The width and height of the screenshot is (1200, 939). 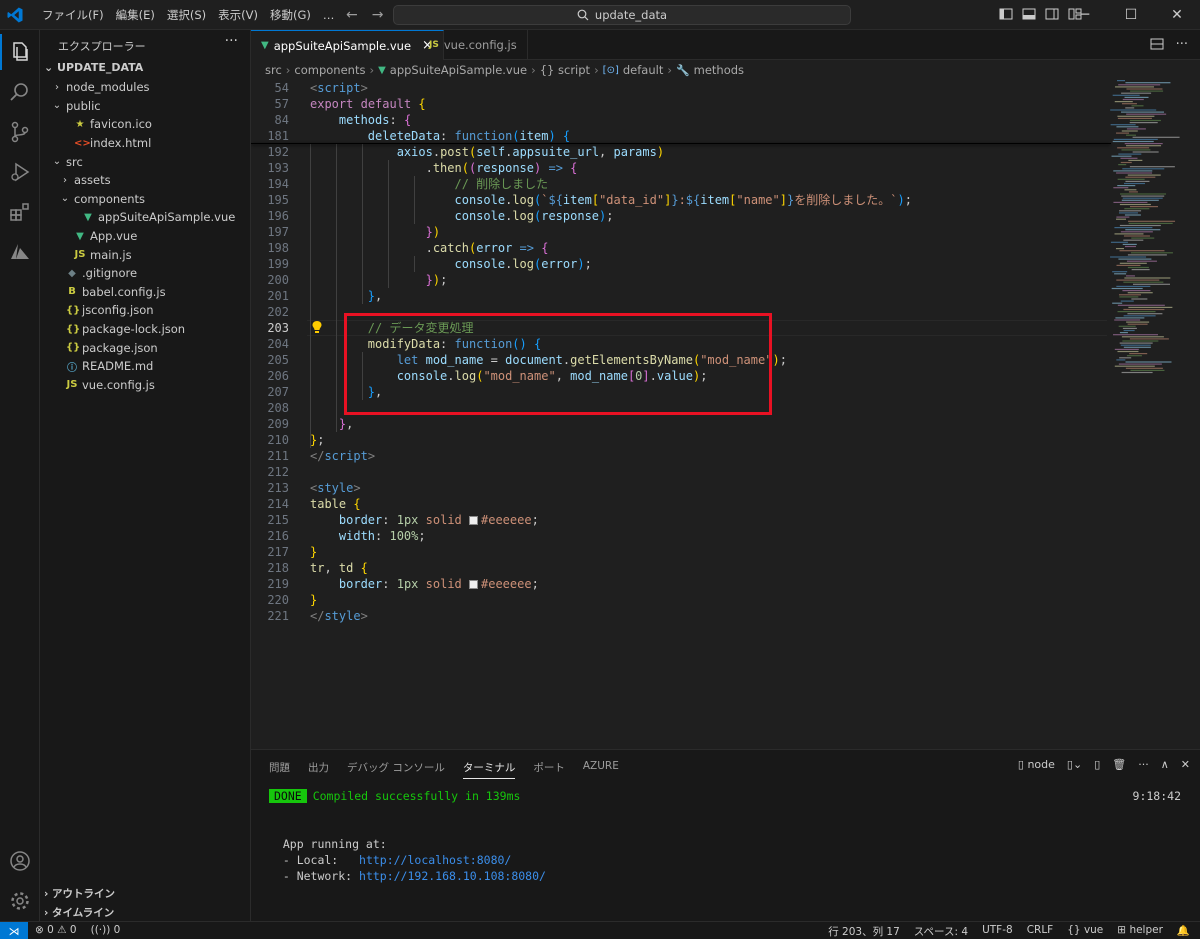 What do you see at coordinates (681, 136) in the screenshot?
I see `code-line: 181 deleteData: function(item) {` at bounding box center [681, 136].